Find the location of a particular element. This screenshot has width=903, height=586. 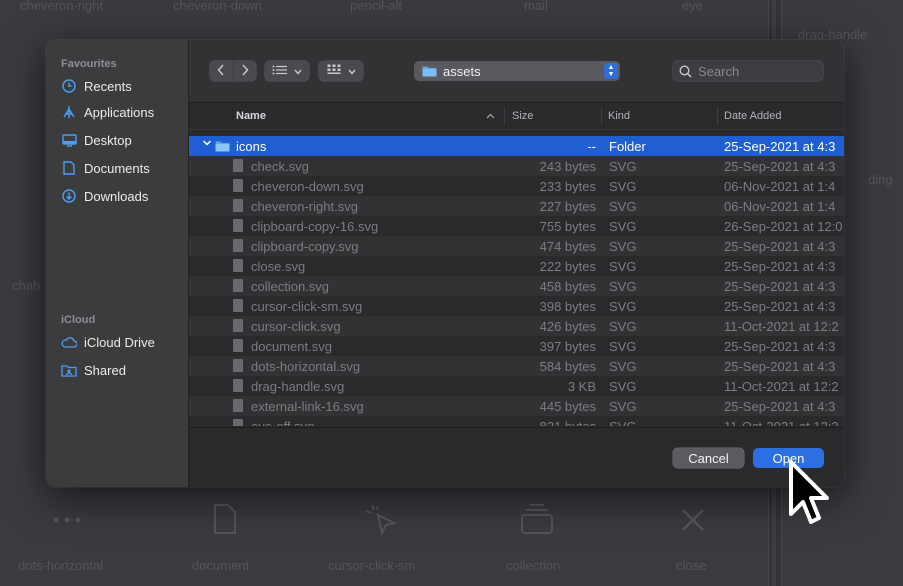

file-size: 474 bytes is located at coordinates (567, 246).